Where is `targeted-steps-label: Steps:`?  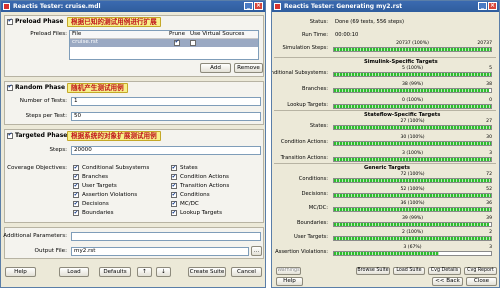 targeted-steps-label: Steps: is located at coordinates (58, 150).